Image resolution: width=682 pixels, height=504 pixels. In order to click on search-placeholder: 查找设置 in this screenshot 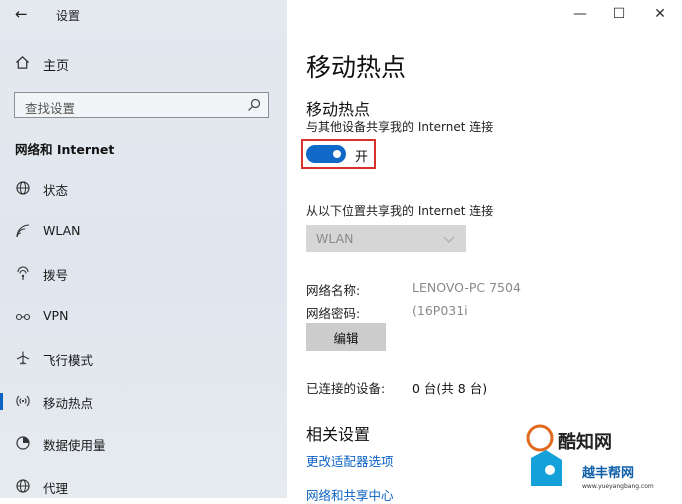, I will do `click(50, 108)`.